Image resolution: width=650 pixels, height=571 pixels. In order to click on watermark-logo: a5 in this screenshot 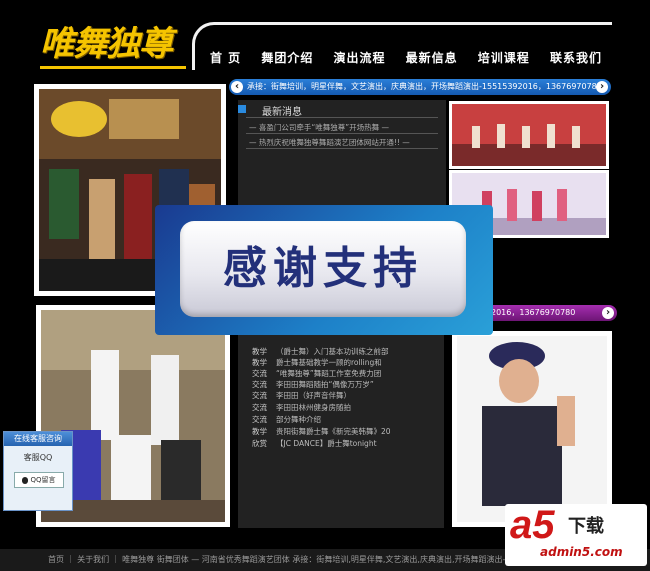, I will do `click(532, 525)`.